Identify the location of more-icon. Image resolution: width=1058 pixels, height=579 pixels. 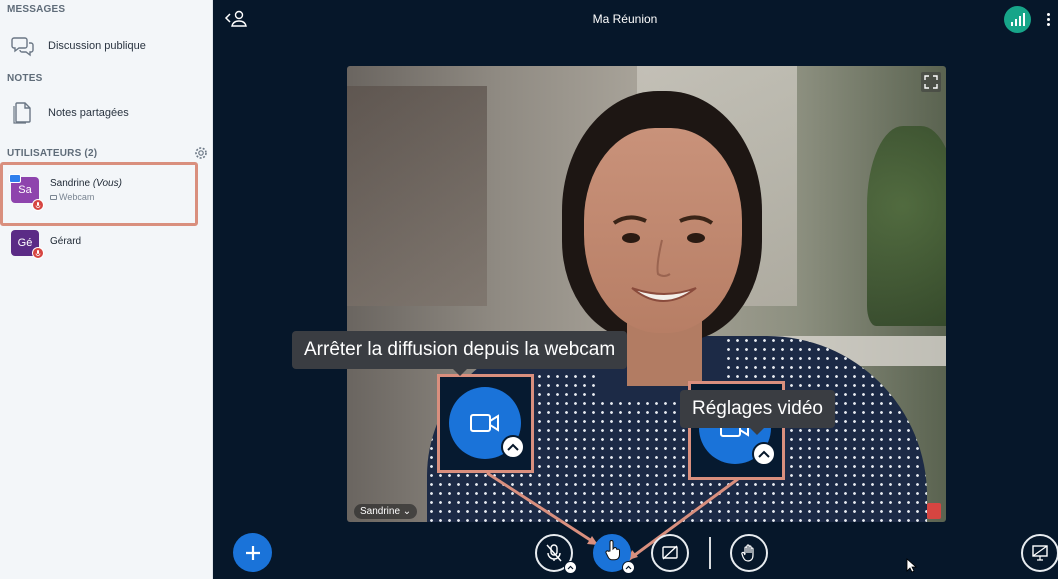
(1048, 19).